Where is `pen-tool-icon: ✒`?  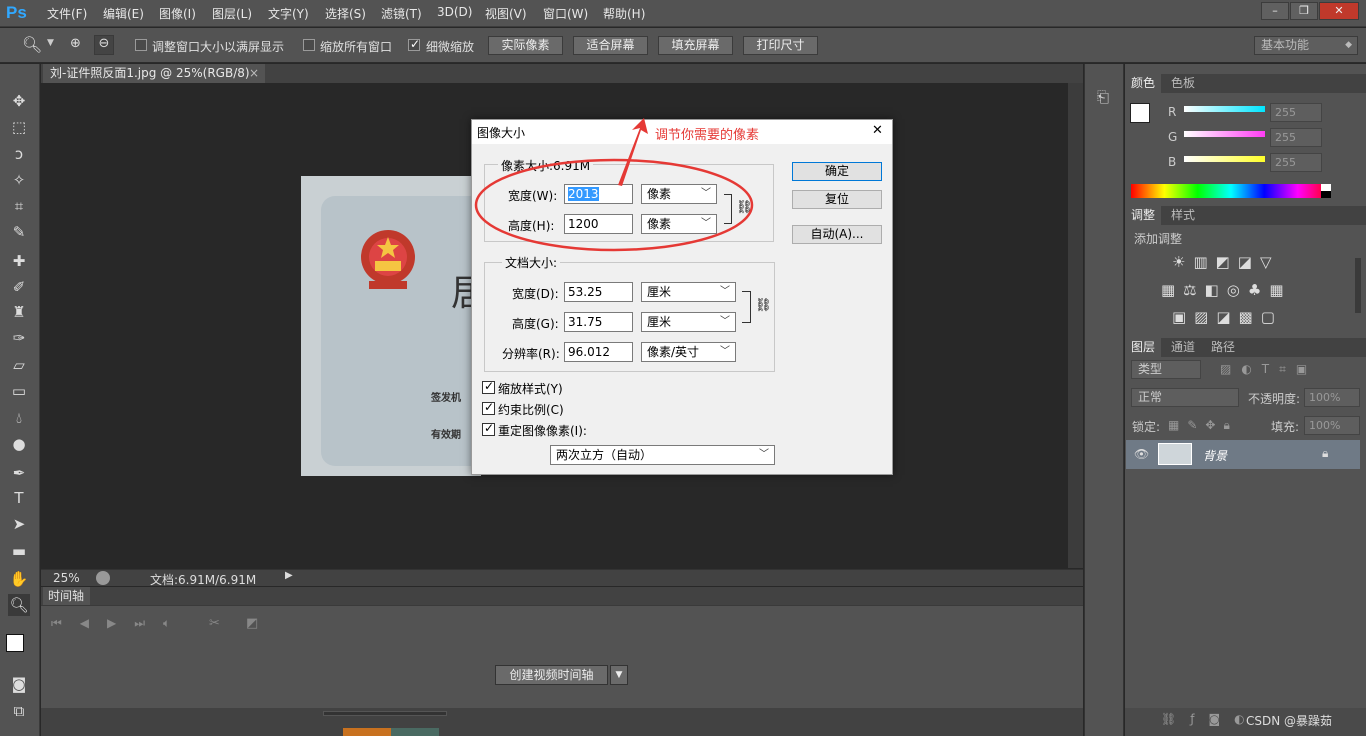 pen-tool-icon: ✒ is located at coordinates (19, 473).